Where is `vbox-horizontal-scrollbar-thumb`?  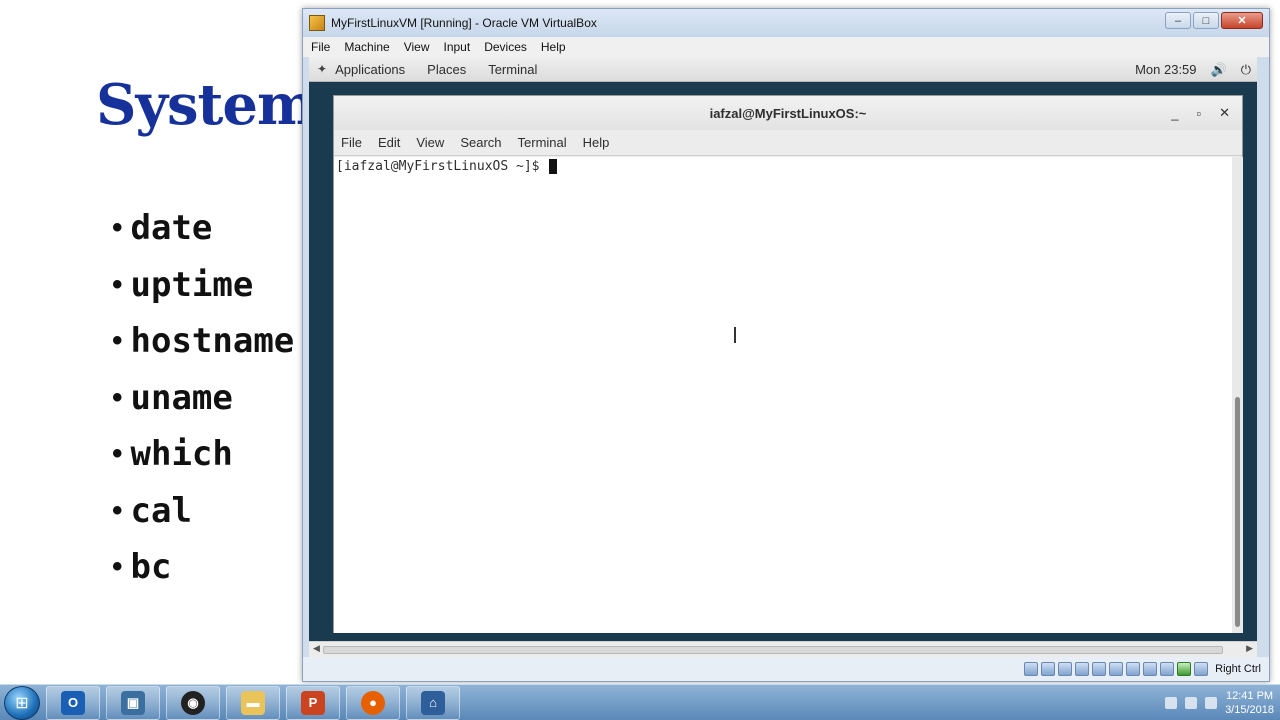 vbox-horizontal-scrollbar-thumb is located at coordinates (773, 650).